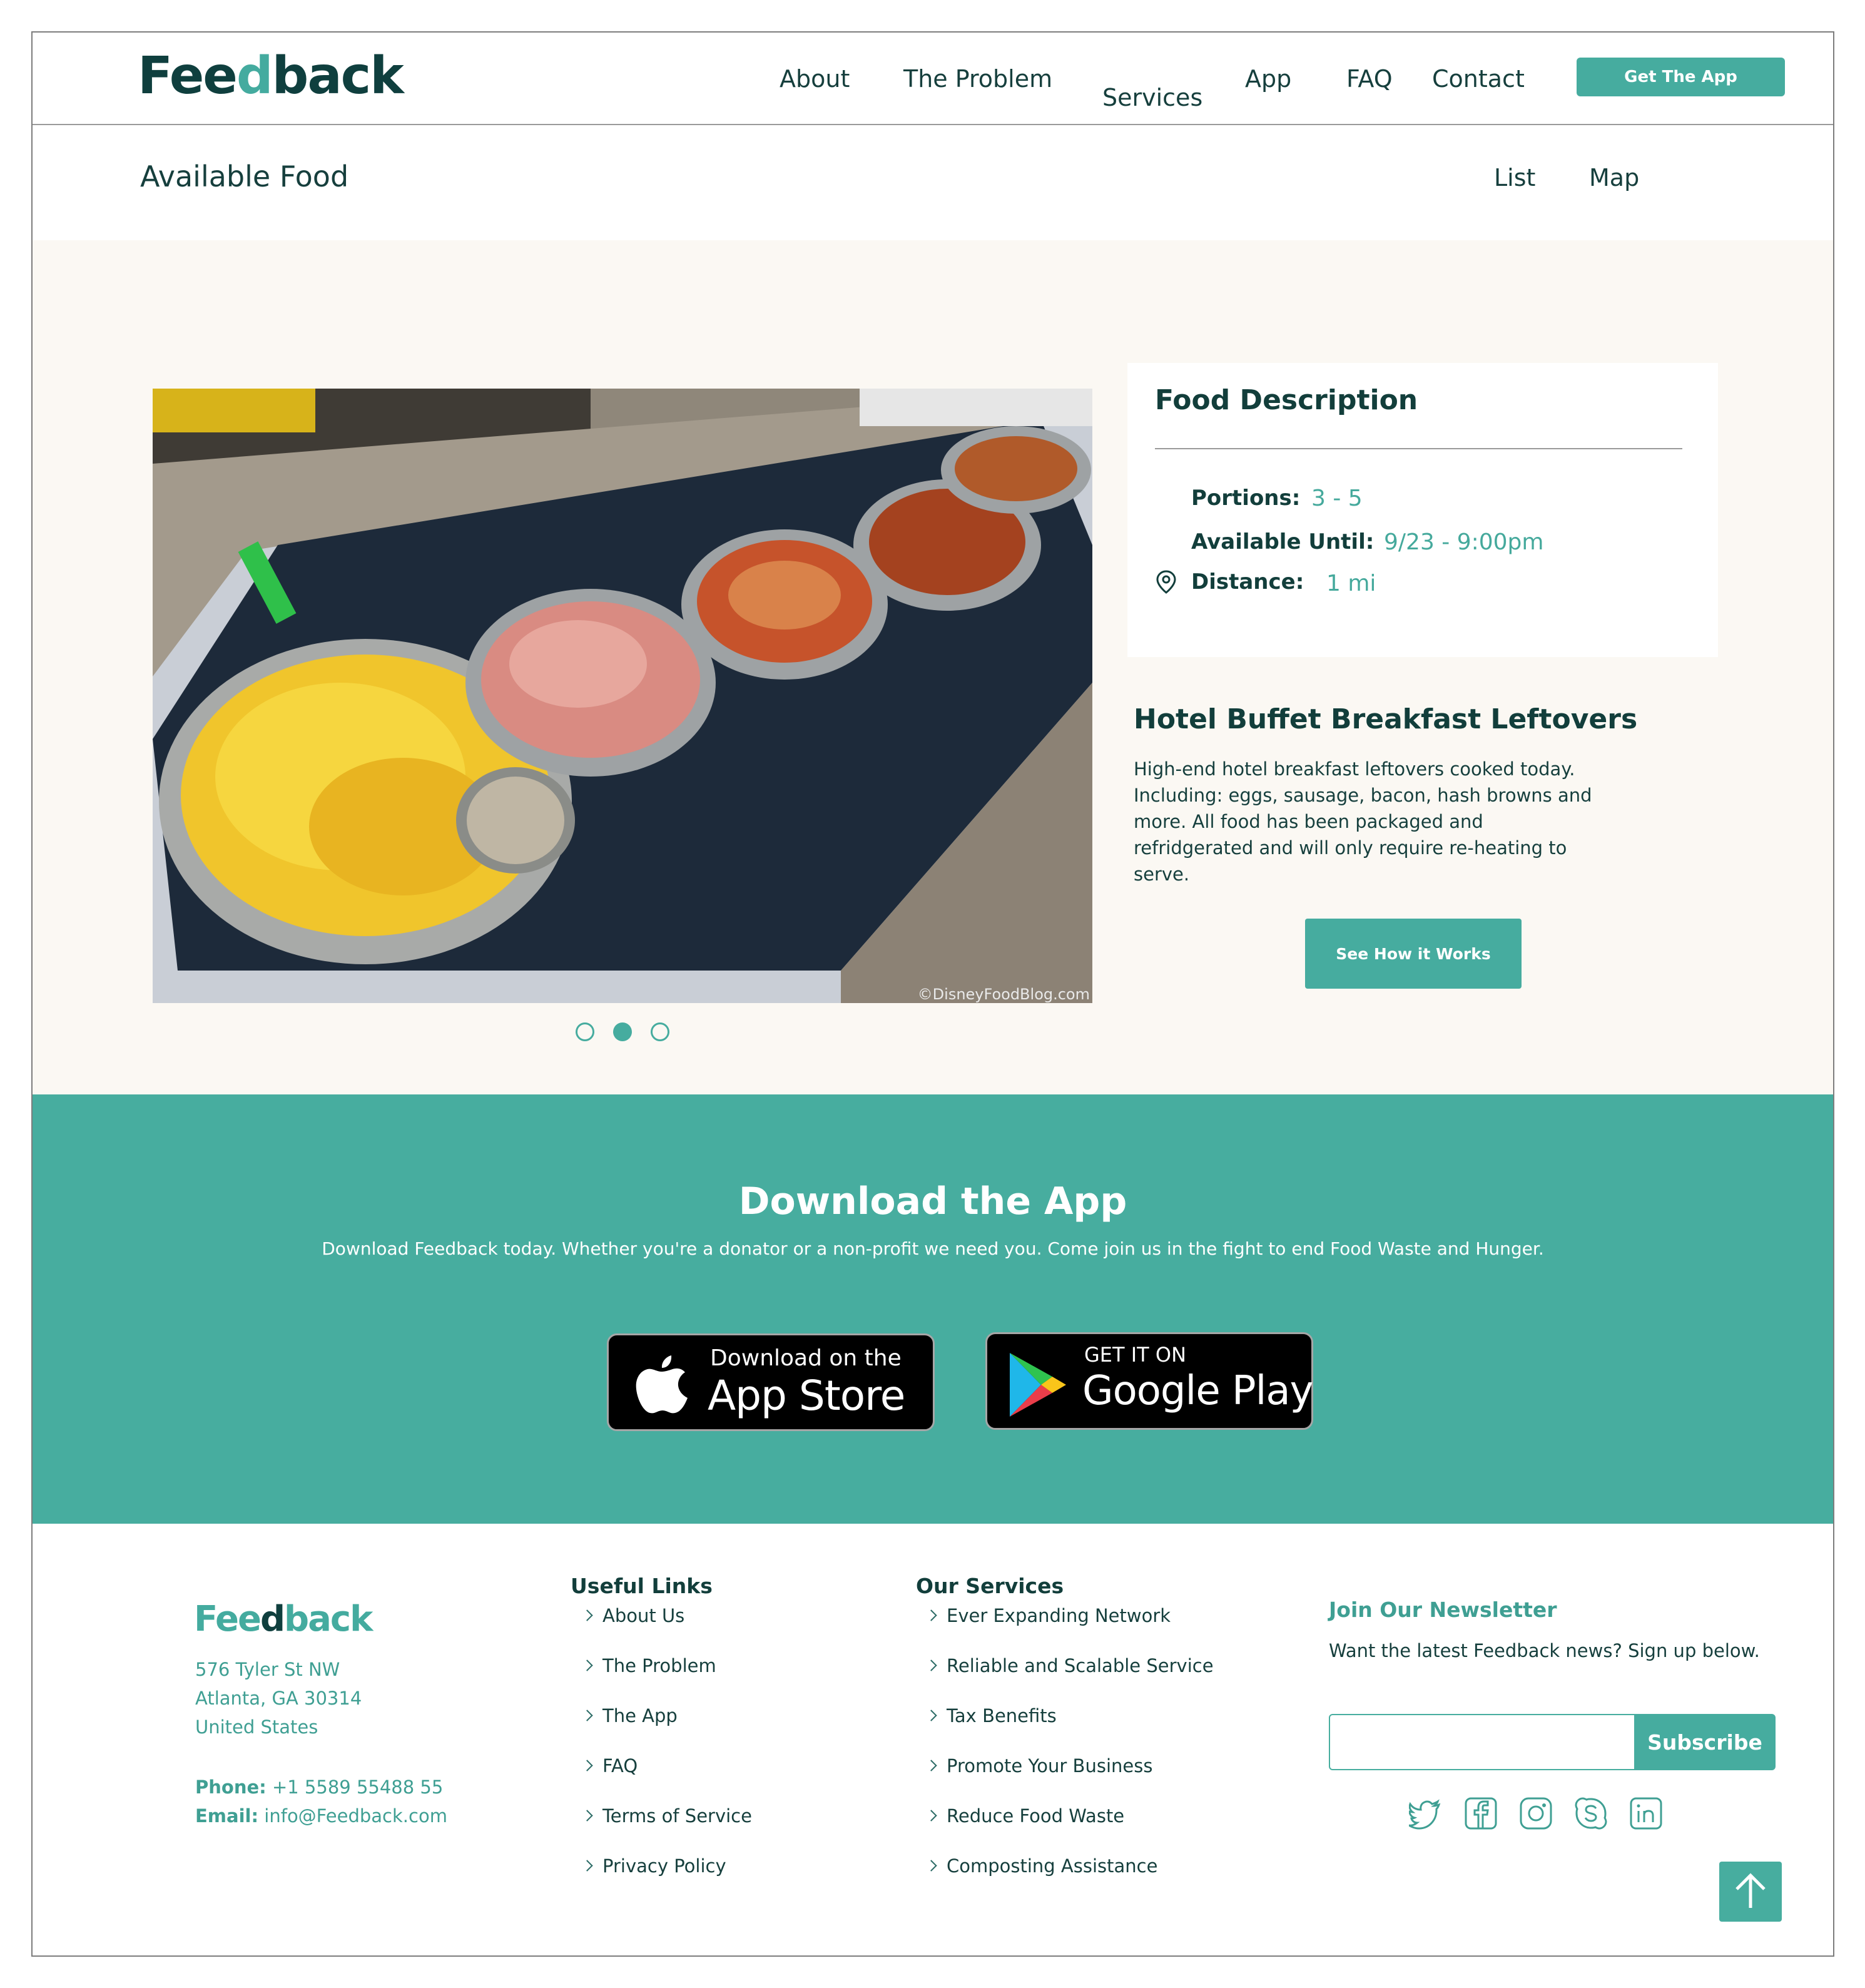  What do you see at coordinates (1080, 1665) in the screenshot?
I see `service-link-label: Reliable and Scalable Service` at bounding box center [1080, 1665].